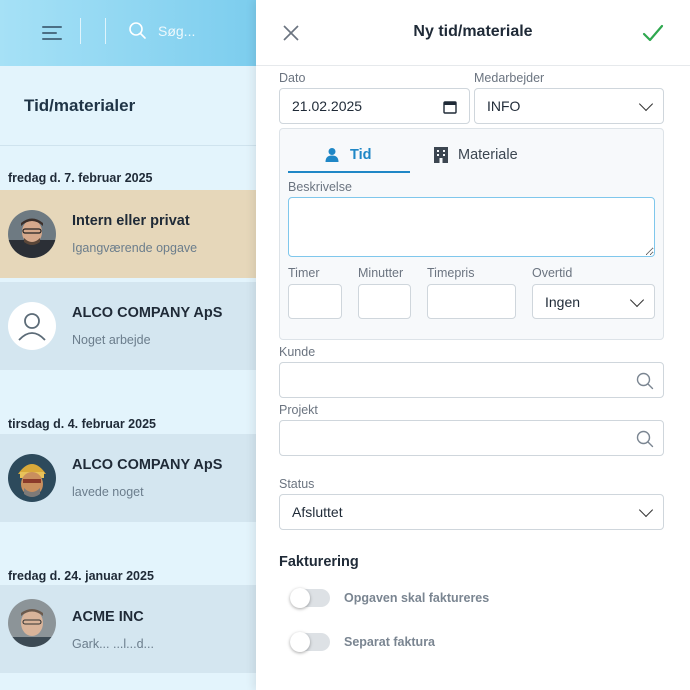 The image size is (690, 690). Describe the element at coordinates (552, 273) in the screenshot. I see `overtime-label: Overtid` at that location.